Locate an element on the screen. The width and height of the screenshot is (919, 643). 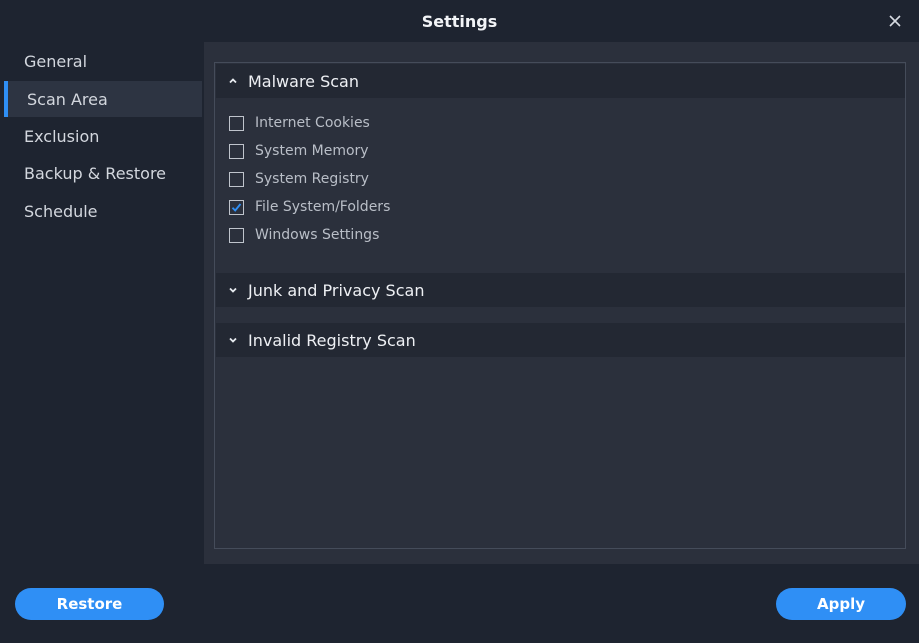
section-title: Junk and Privacy Scan is located at coordinates (336, 290).